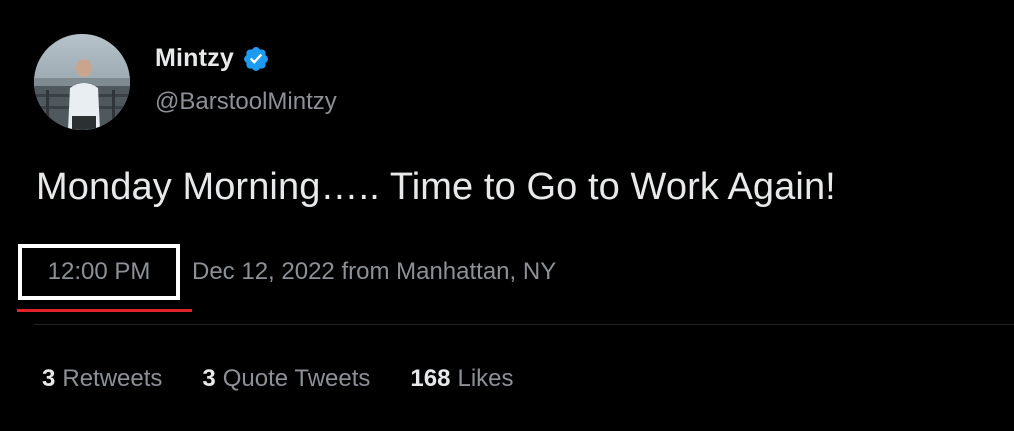 Image resolution: width=1014 pixels, height=431 pixels. Describe the element at coordinates (209, 378) in the screenshot. I see `quote-tweets-count: 3` at that location.